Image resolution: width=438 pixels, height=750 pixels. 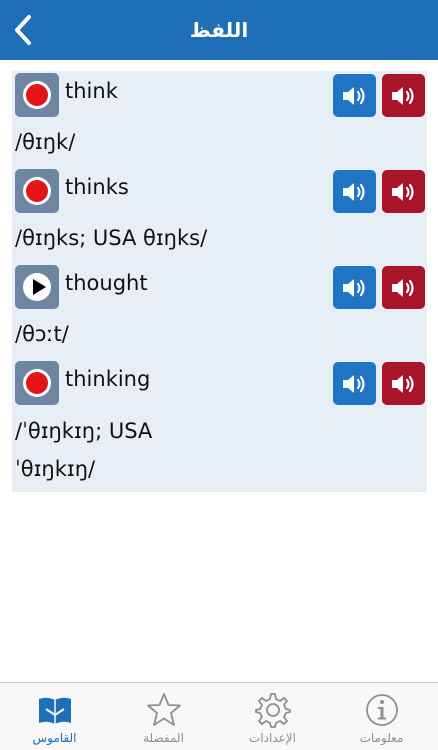 What do you see at coordinates (219, 215) in the screenshot?
I see `list-item: thinks /θɪŋks; USA θɪŋks/` at bounding box center [219, 215].